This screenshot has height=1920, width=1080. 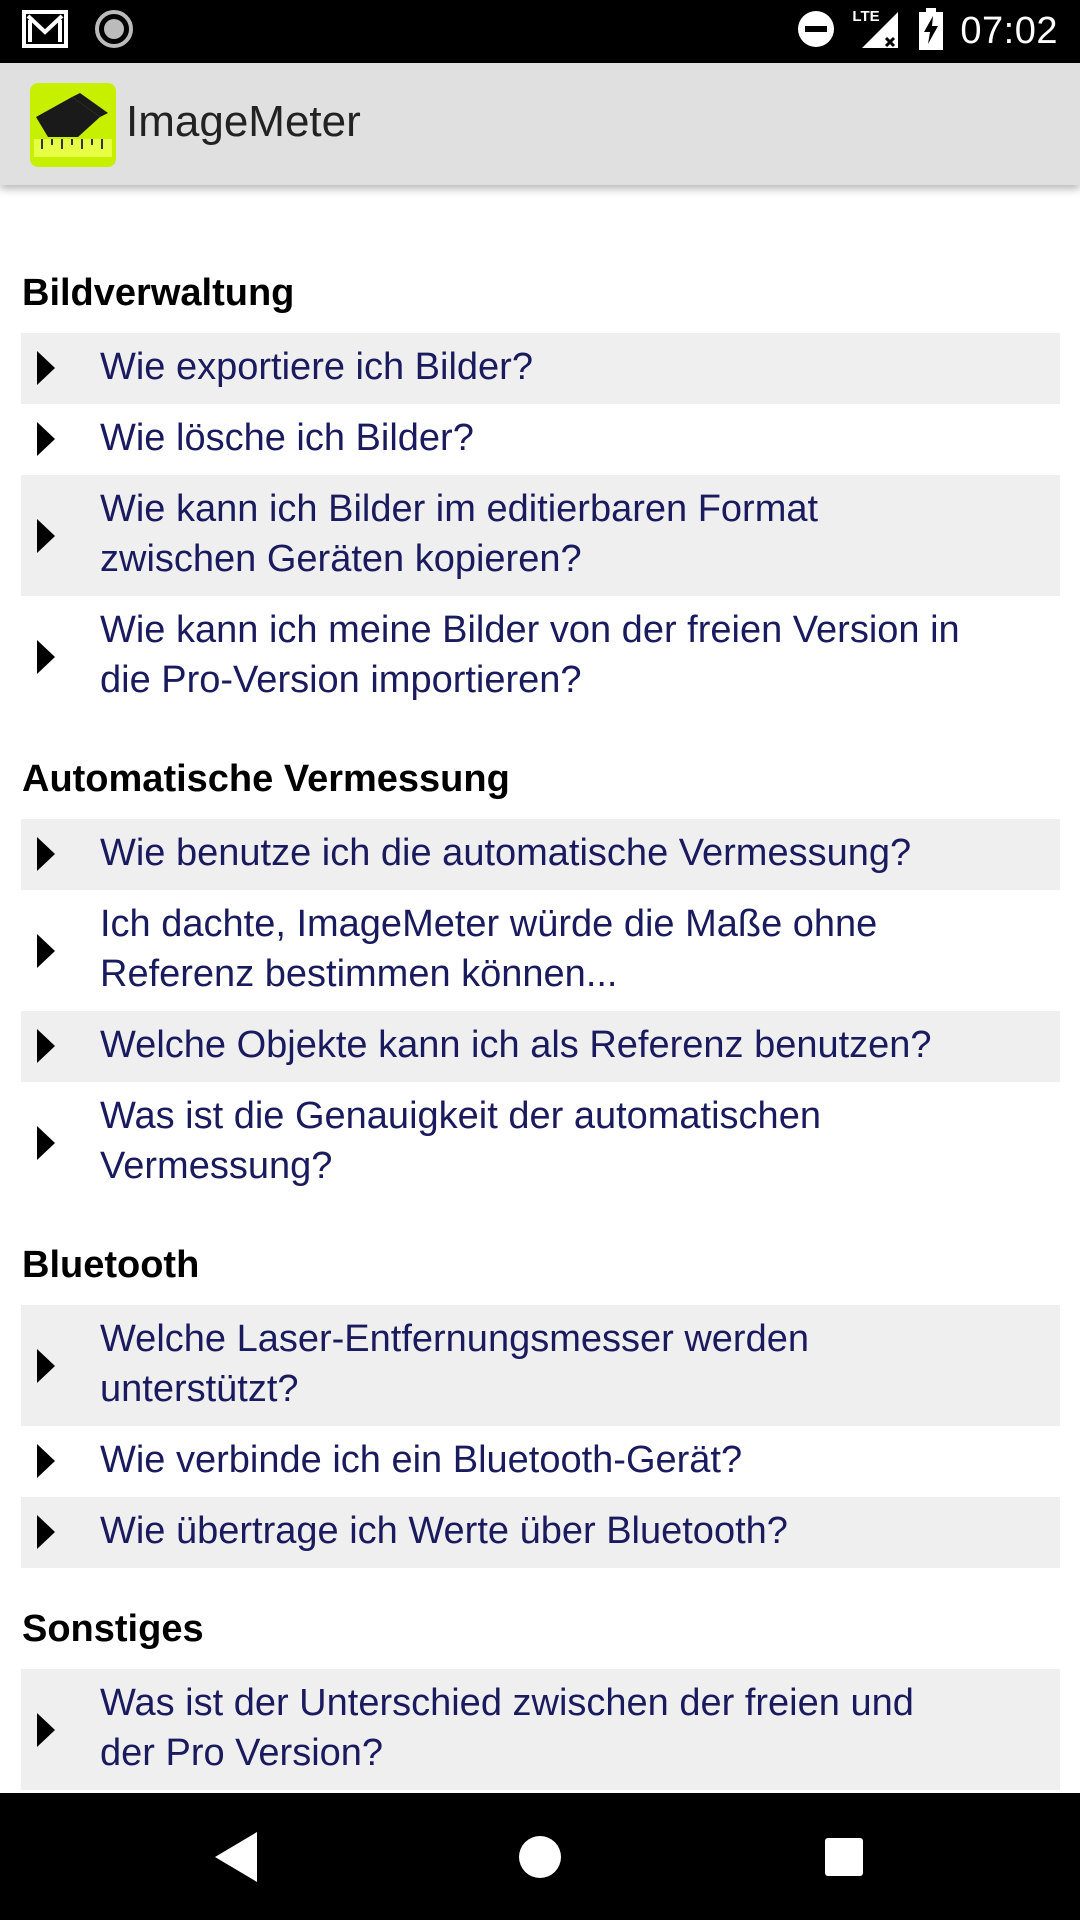 What do you see at coordinates (877, 31) in the screenshot?
I see `signal-icon: LTE` at bounding box center [877, 31].